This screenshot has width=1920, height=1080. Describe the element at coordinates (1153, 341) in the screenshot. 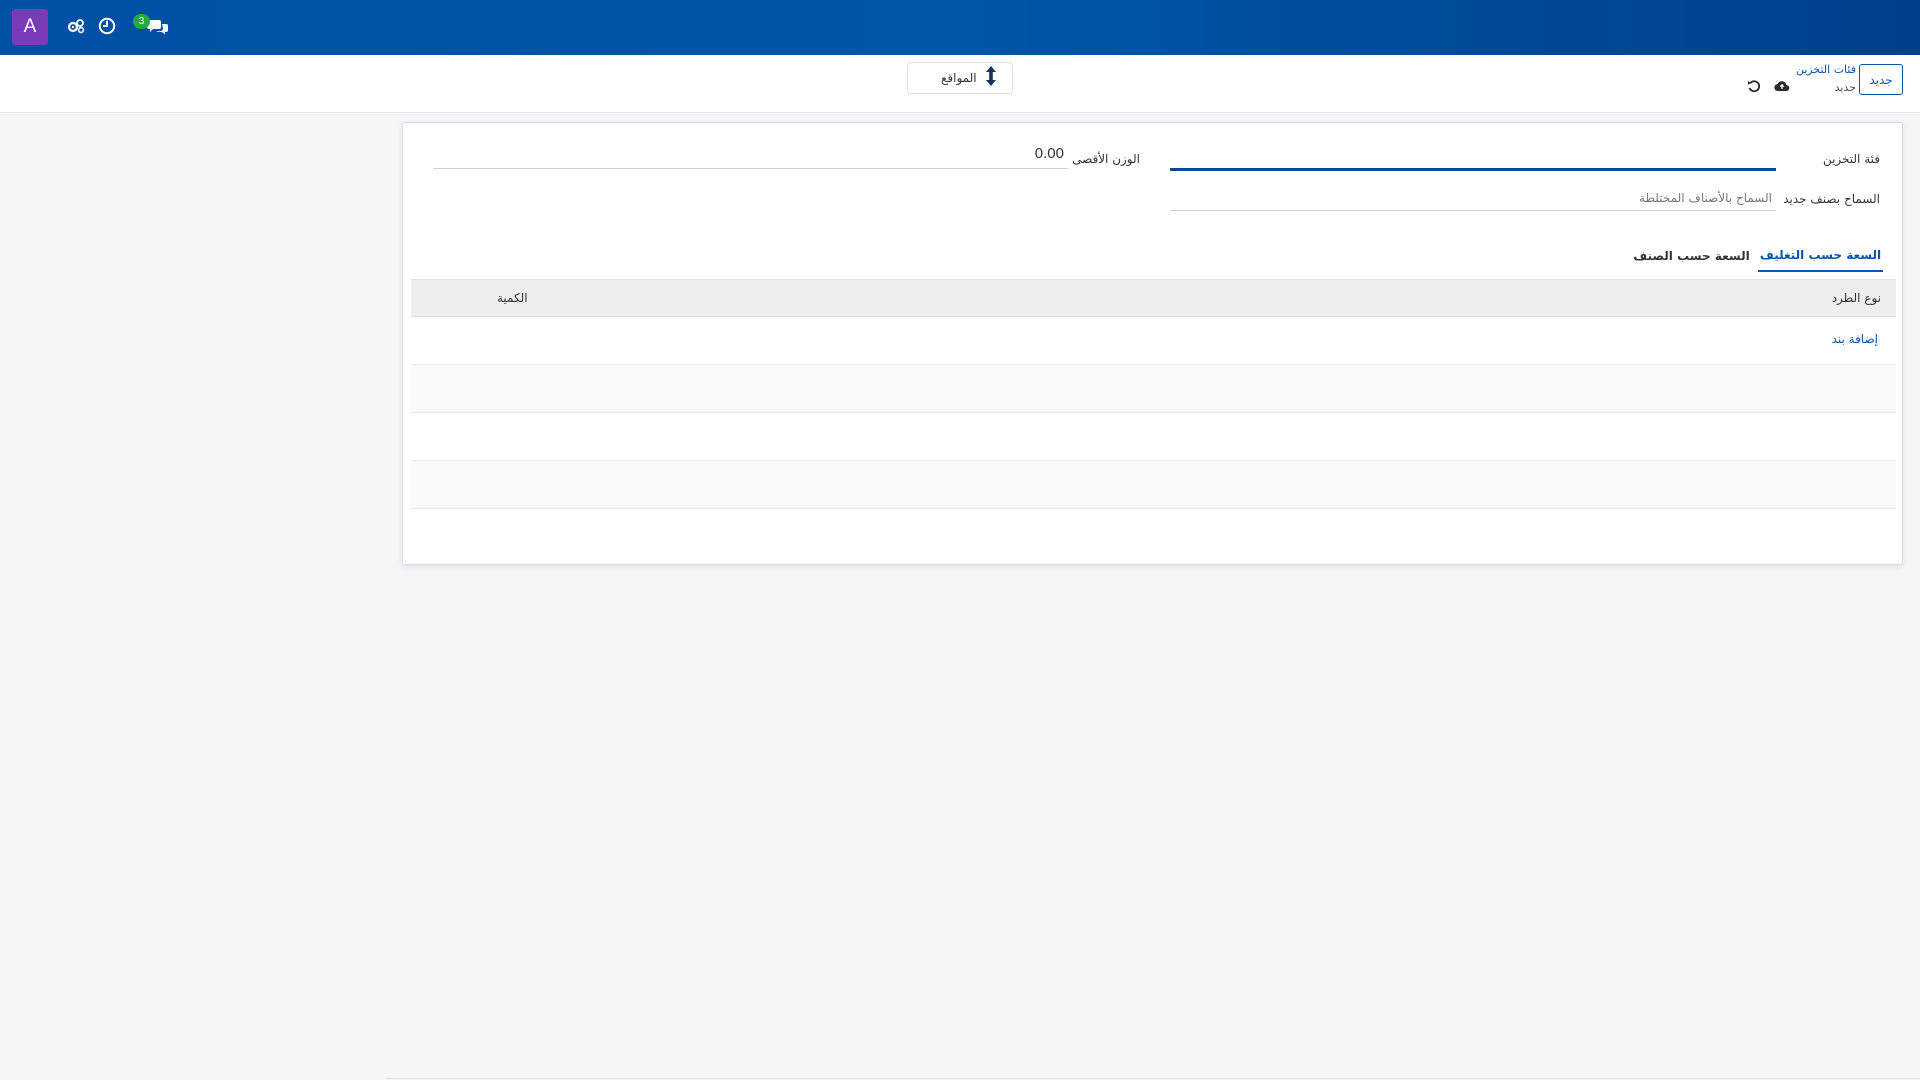

I see `table-row-add: إضافة بند` at that location.